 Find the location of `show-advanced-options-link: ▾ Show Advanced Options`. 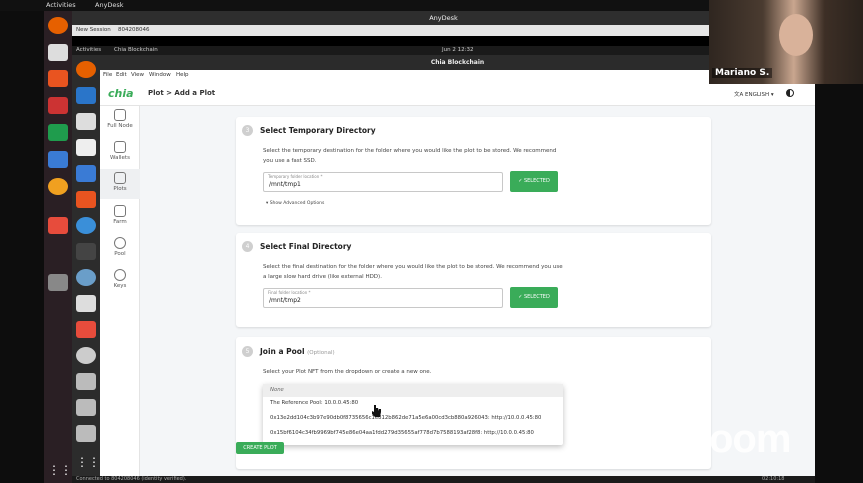

show-advanced-options-link: ▾ Show Advanced Options is located at coordinates (295, 203).